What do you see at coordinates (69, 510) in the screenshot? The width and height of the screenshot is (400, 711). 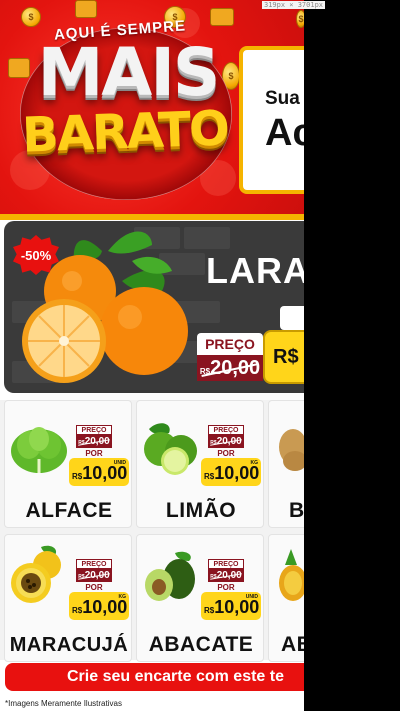 I see `product-name: ALFACE` at bounding box center [69, 510].